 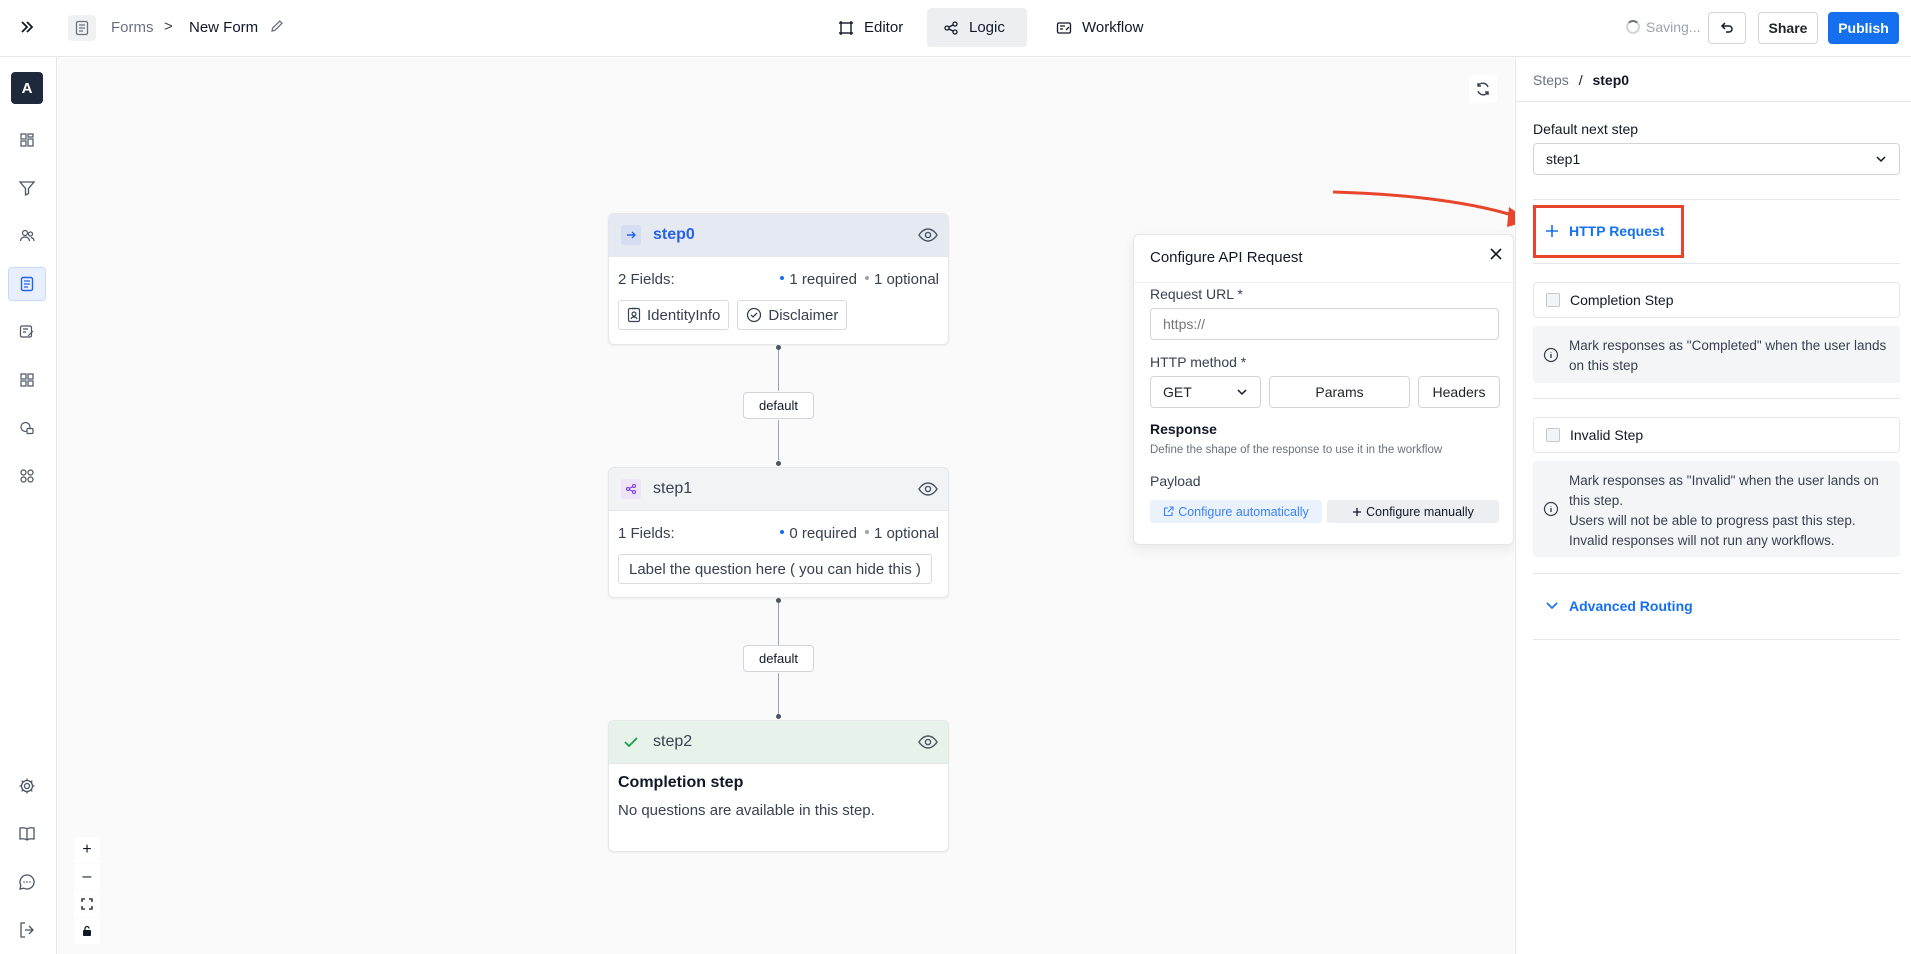 I want to click on edit-form-icon, so click(x=26, y=331).